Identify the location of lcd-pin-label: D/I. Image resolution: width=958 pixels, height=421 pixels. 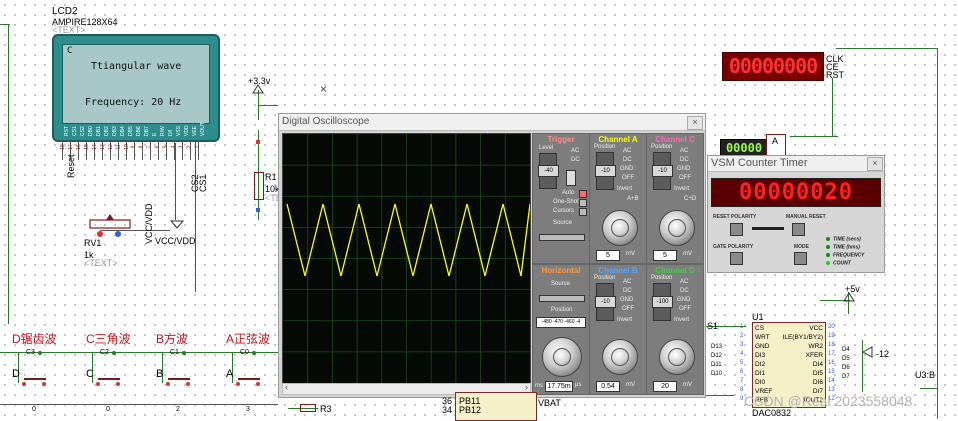
(171, 132).